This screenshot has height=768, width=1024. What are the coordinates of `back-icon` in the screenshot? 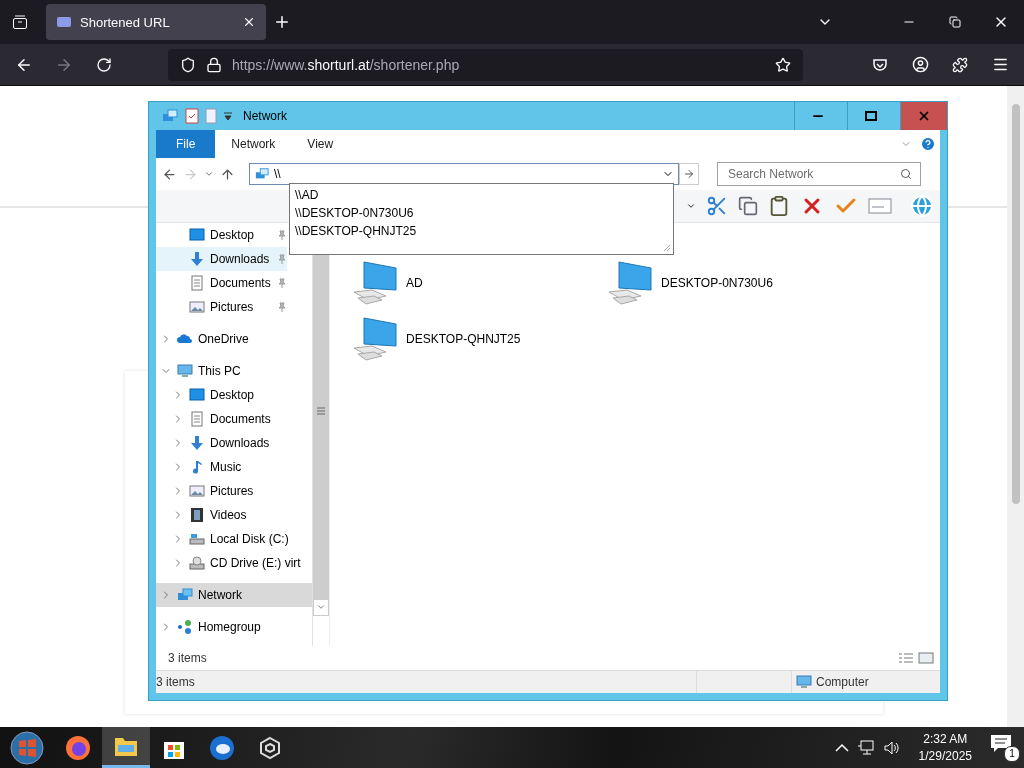 It's located at (169, 174).